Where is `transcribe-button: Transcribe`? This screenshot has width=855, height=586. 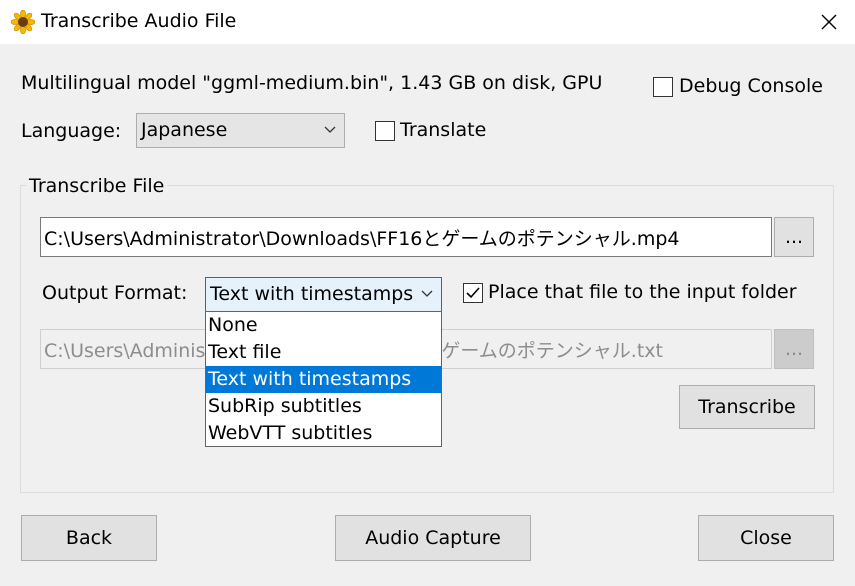
transcribe-button: Transcribe is located at coordinates (747, 407).